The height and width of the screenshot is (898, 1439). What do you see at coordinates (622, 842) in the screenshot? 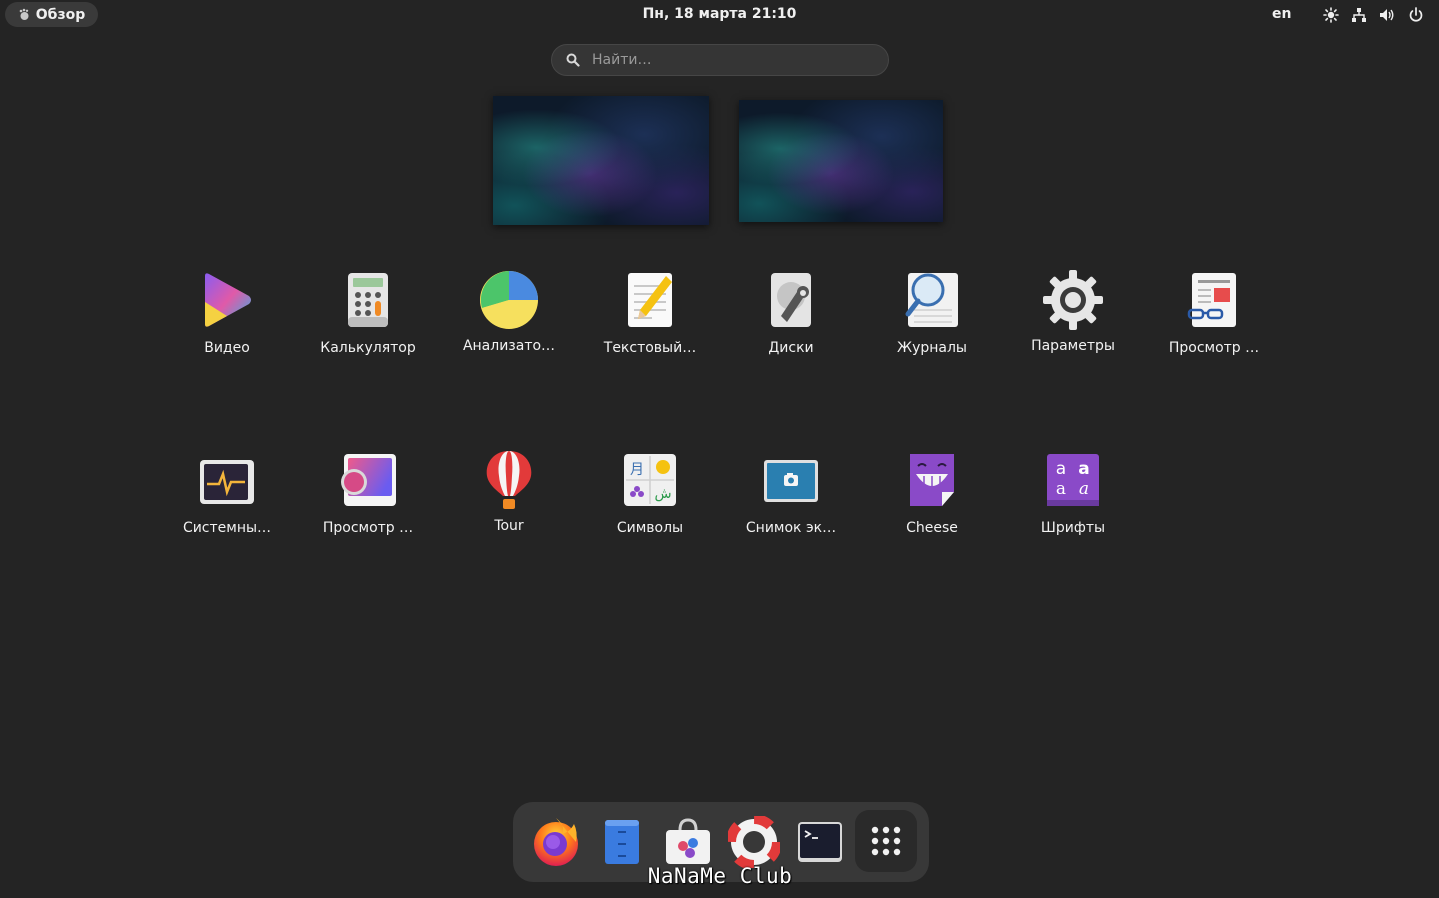
I see `files-icon` at bounding box center [622, 842].